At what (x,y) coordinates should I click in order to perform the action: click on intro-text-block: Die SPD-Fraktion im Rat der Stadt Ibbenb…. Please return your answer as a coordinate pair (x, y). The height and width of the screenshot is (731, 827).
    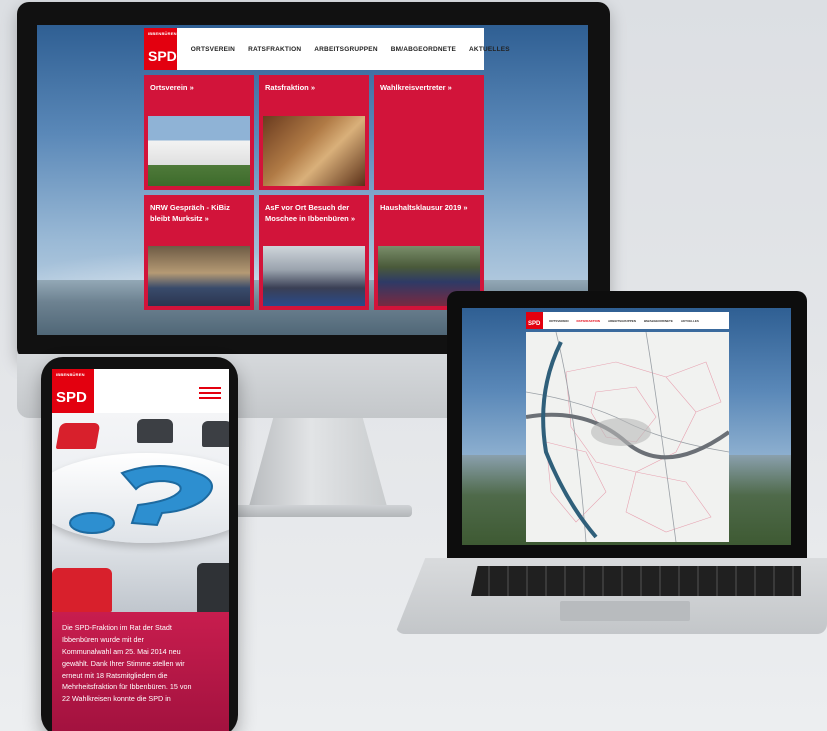
    Looking at the image, I should click on (140, 671).